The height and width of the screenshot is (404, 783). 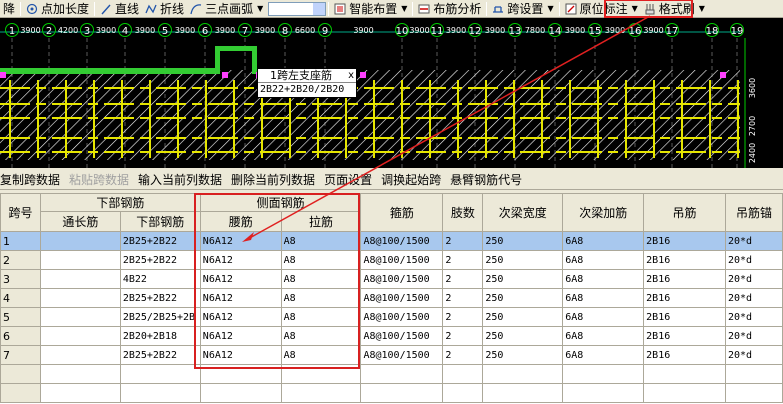 What do you see at coordinates (684, 212) in the screenshot?
I see `col-header-hanger: 吊筋` at bounding box center [684, 212].